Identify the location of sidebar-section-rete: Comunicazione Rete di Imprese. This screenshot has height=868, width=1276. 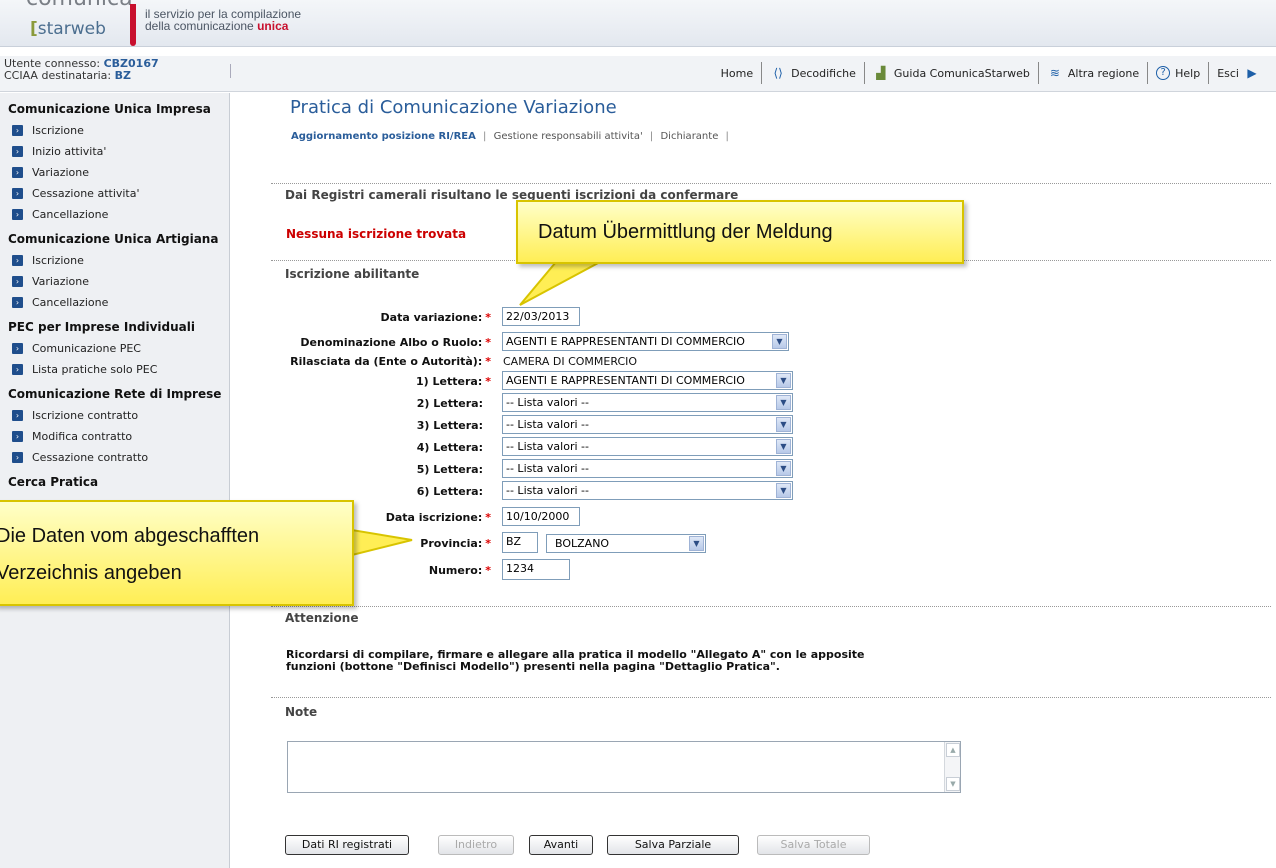
(115, 394).